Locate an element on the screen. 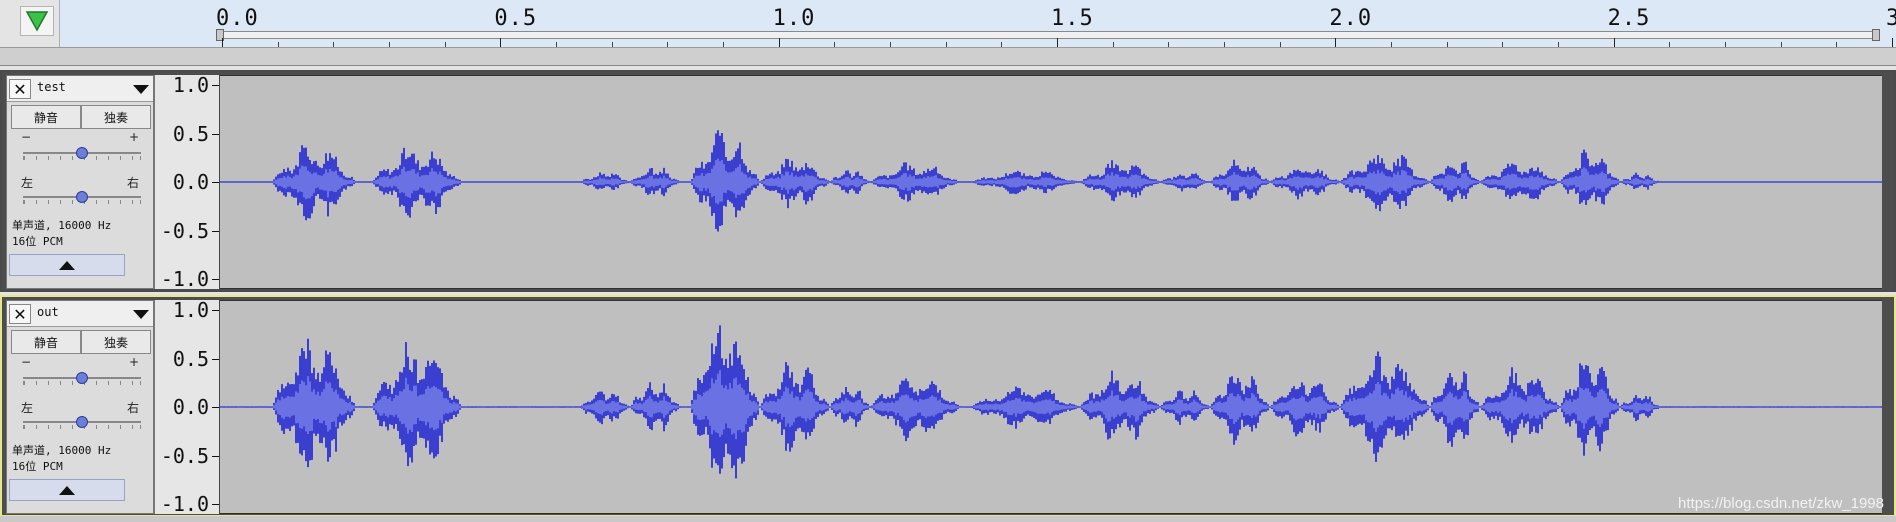  track-name-menu: out is located at coordinates (80, 314).